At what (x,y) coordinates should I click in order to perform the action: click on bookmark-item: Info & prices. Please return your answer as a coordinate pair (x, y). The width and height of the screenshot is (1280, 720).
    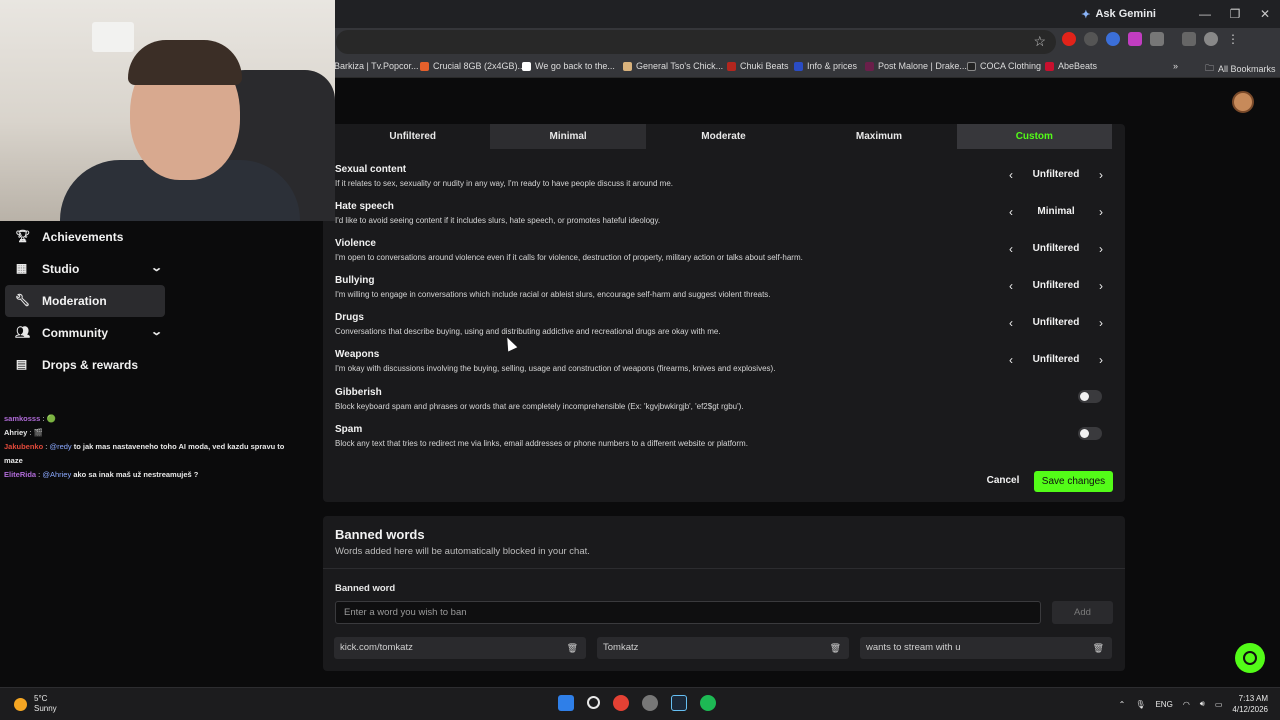
    Looking at the image, I should click on (825, 66).